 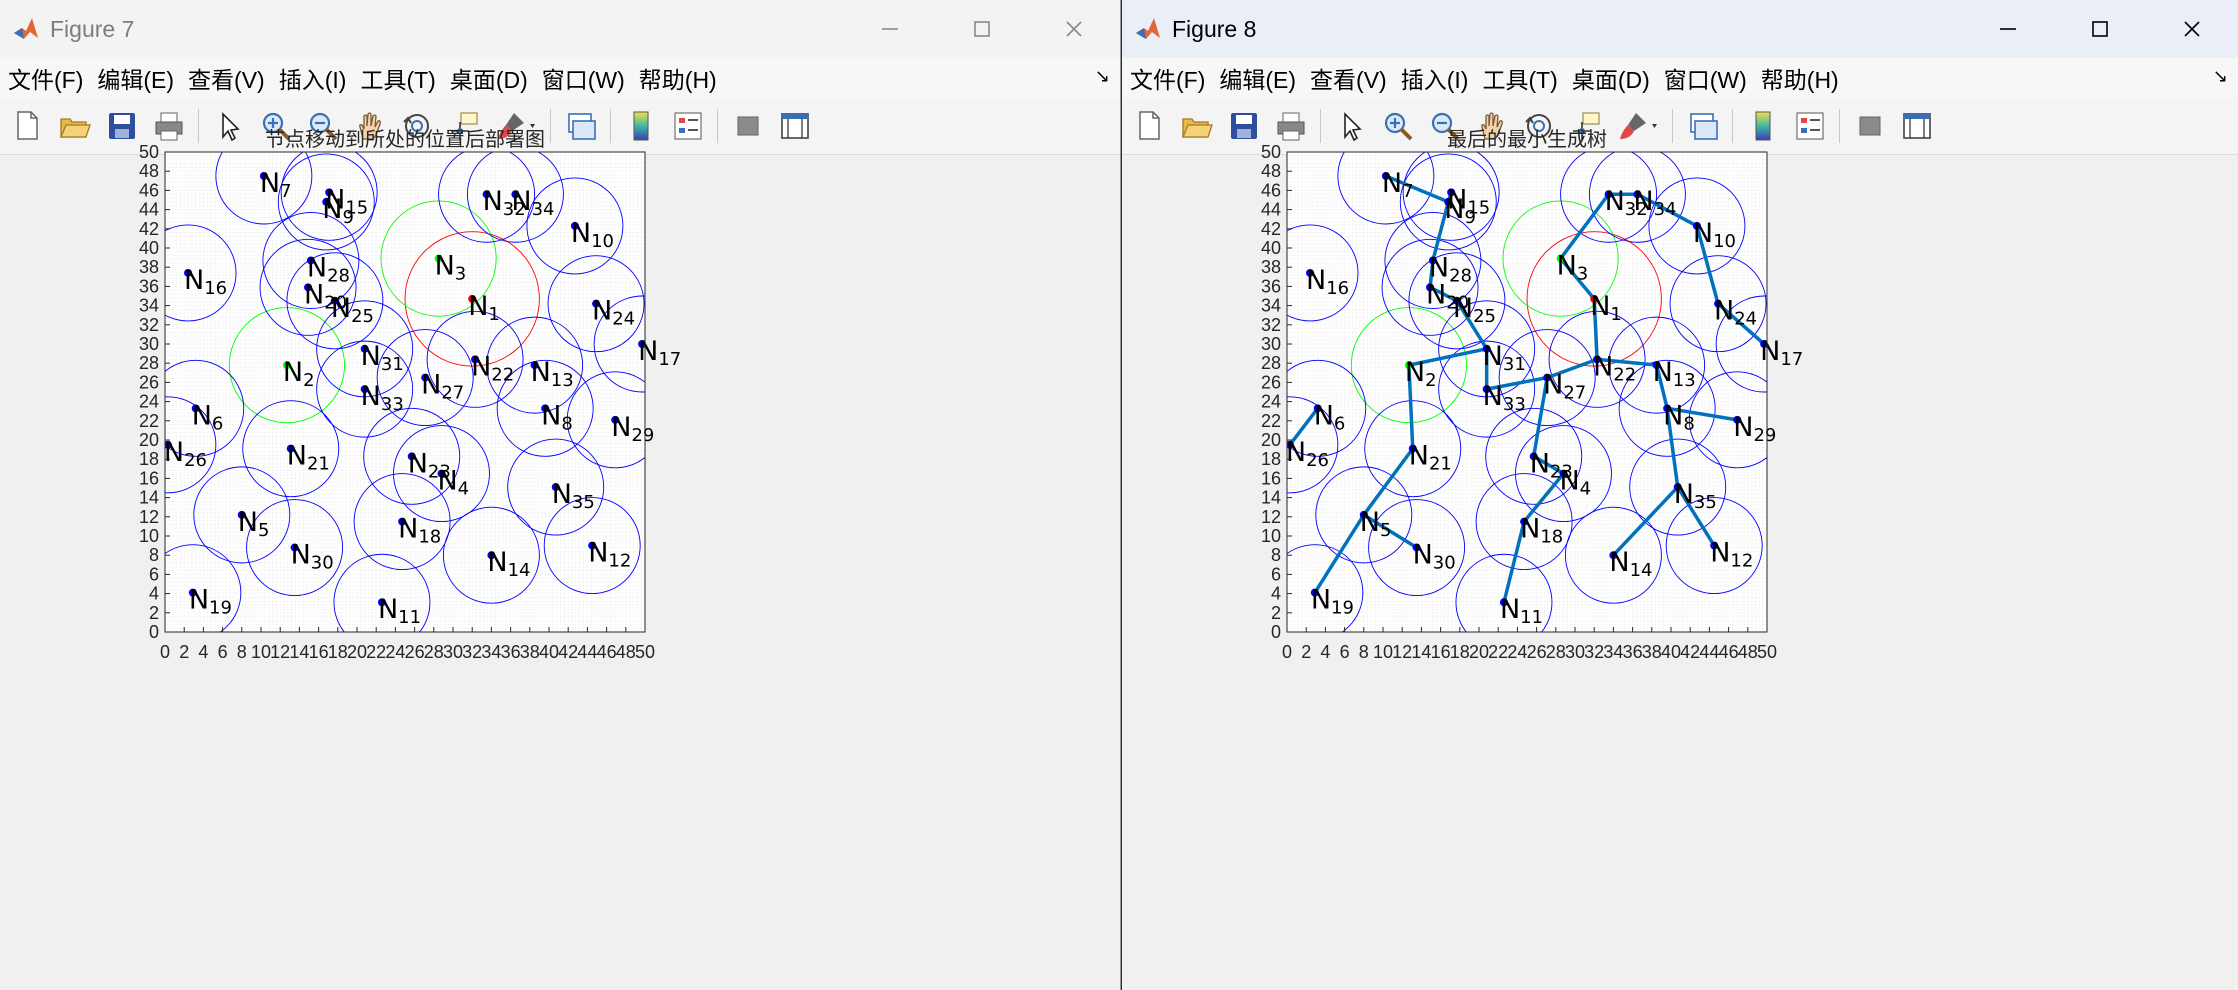 I want to click on minimize-icon, so click(x=2008, y=29).